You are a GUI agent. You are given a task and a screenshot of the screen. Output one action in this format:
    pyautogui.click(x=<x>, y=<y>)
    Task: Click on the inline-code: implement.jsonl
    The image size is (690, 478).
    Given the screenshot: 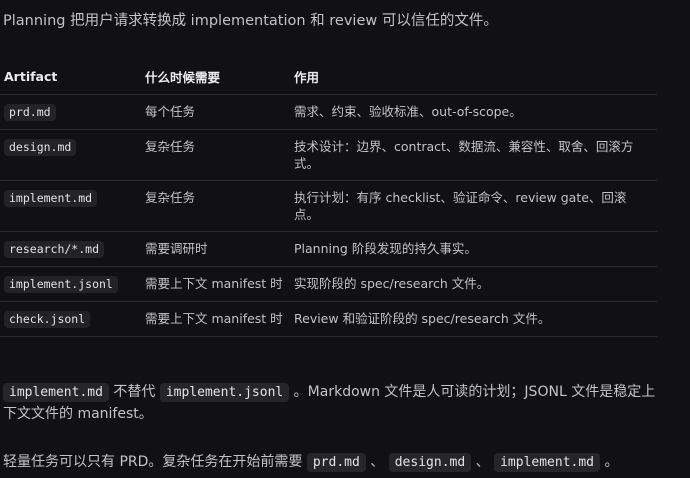 What is the action you would take?
    pyautogui.click(x=224, y=392)
    